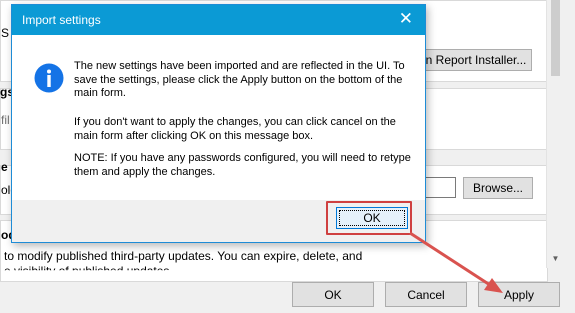 This screenshot has height=313, width=575. Describe the element at coordinates (369, 218) in the screenshot. I see `ok-button-highlight` at that location.